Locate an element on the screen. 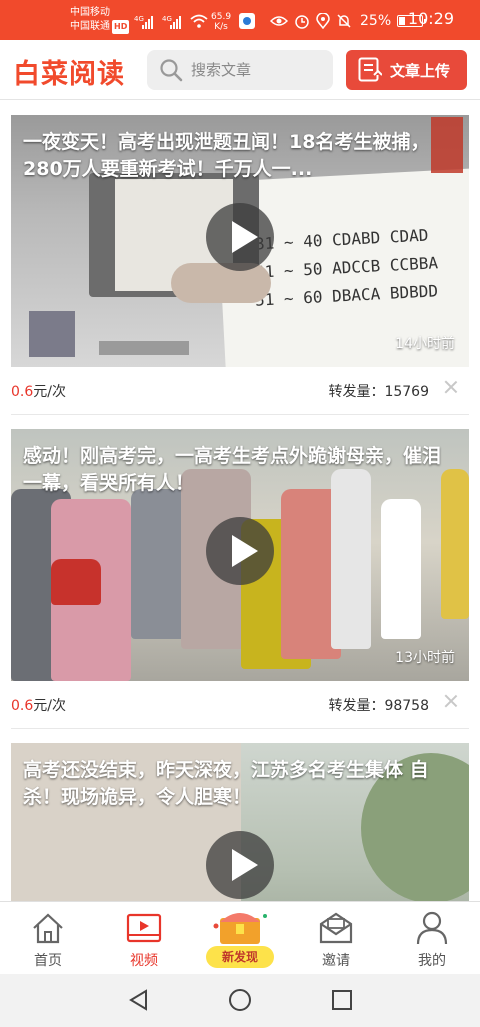  eye-icon is located at coordinates (279, 21).